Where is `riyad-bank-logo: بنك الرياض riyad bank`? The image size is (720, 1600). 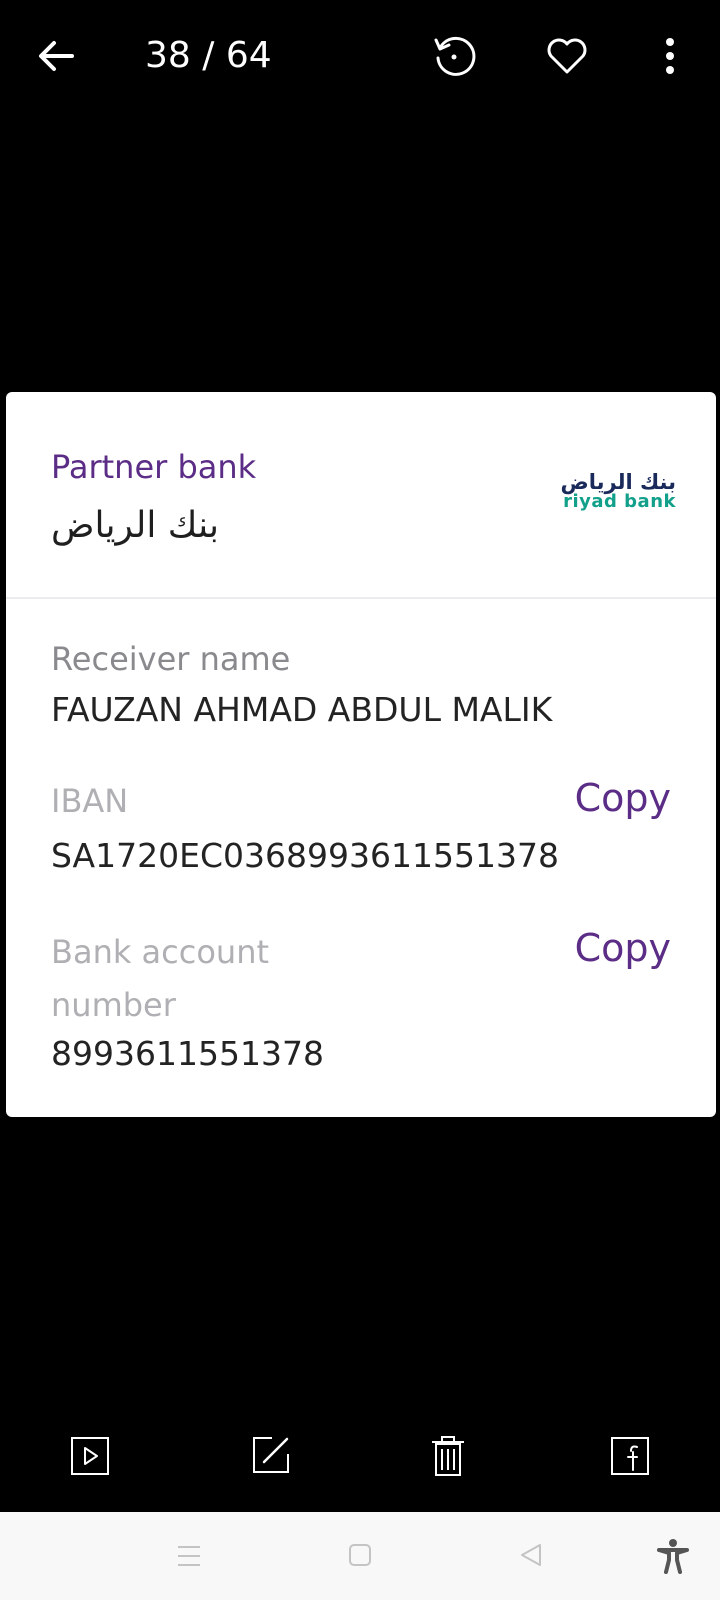 riyad-bank-logo: بنك الرياض riyad bank is located at coordinates (611, 494).